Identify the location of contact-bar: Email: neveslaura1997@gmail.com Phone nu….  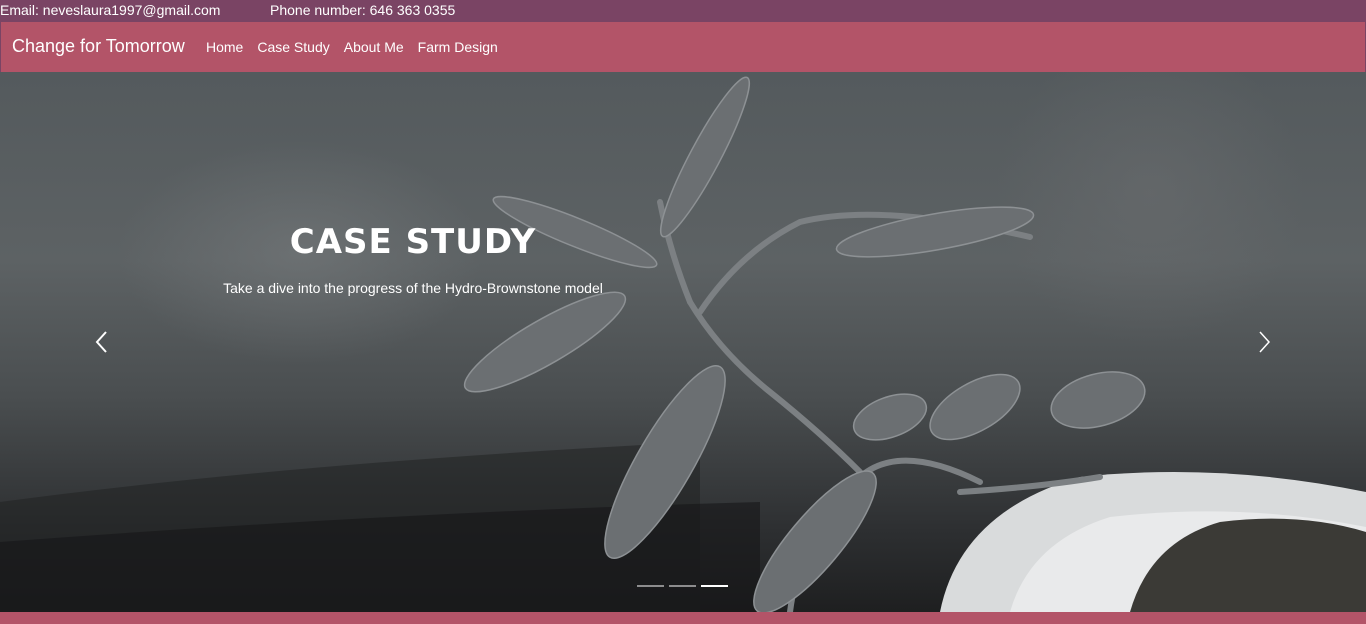
(683, 11).